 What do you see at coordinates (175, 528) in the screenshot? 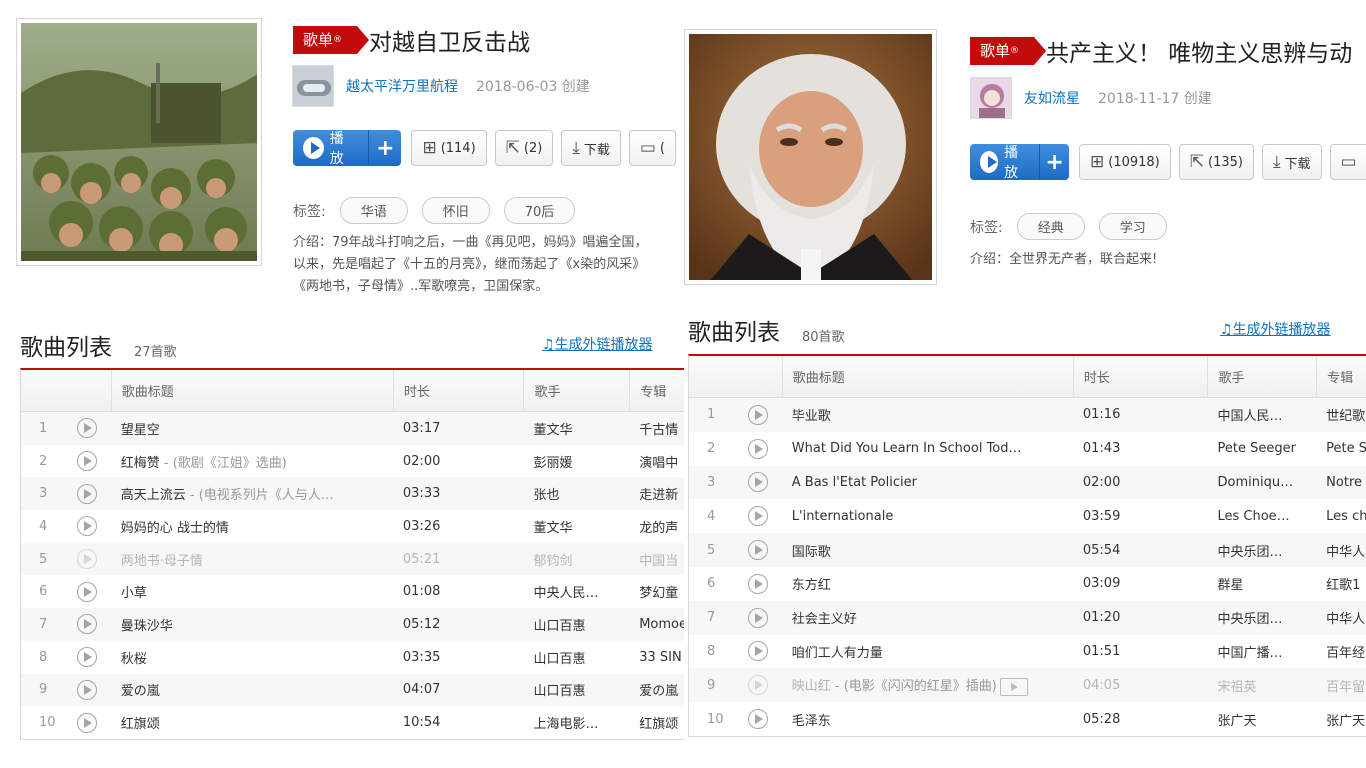
I see `song-title: 妈妈的心 战士的情` at bounding box center [175, 528].